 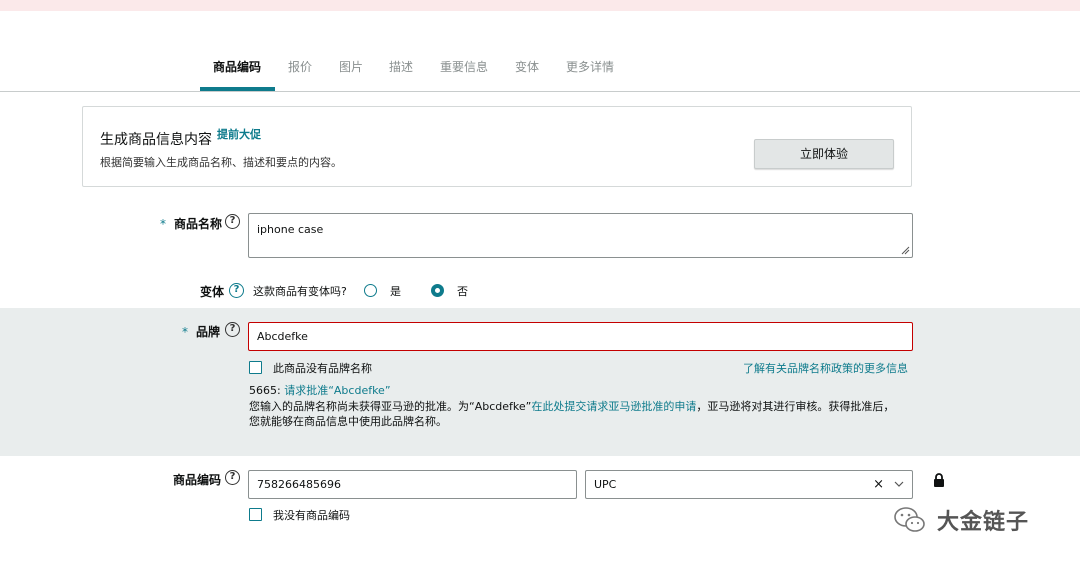 What do you see at coordinates (899, 484) in the screenshot?
I see `chevron-down-icon` at bounding box center [899, 484].